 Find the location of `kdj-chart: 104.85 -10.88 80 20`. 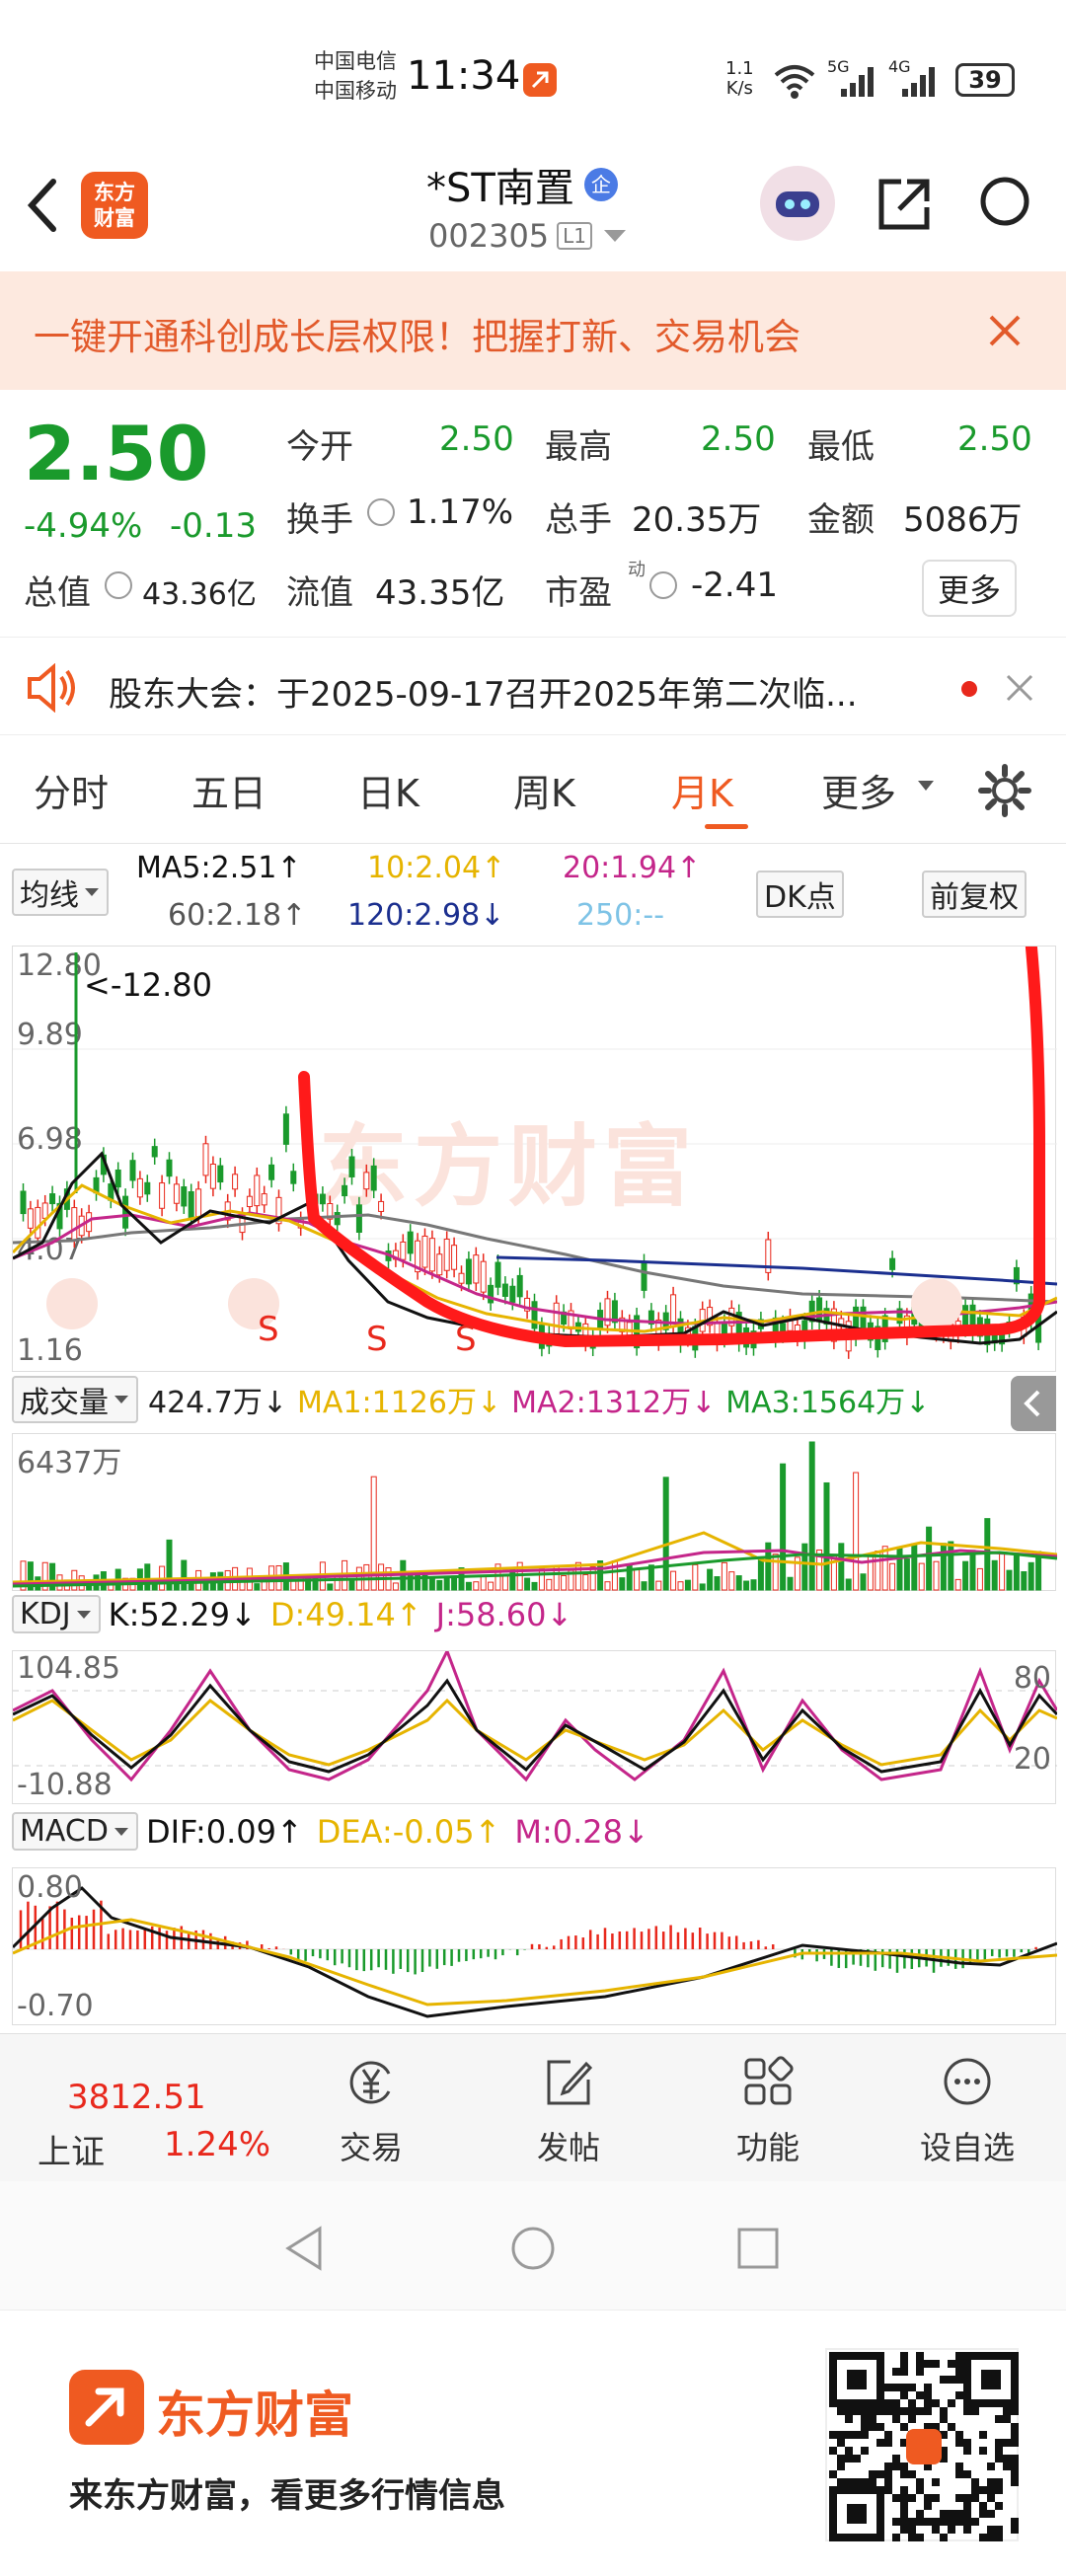

kdj-chart: 104.85 -10.88 80 20 is located at coordinates (534, 1727).